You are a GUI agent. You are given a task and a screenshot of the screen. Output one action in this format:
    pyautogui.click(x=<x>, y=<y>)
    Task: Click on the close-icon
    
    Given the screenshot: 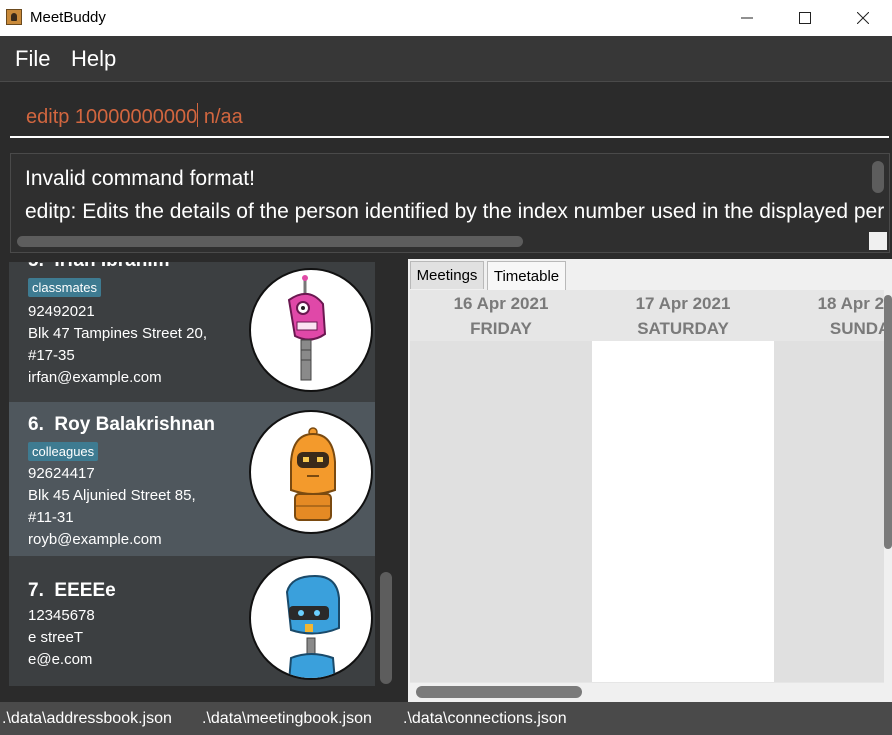 What is the action you would take?
    pyautogui.click(x=863, y=18)
    